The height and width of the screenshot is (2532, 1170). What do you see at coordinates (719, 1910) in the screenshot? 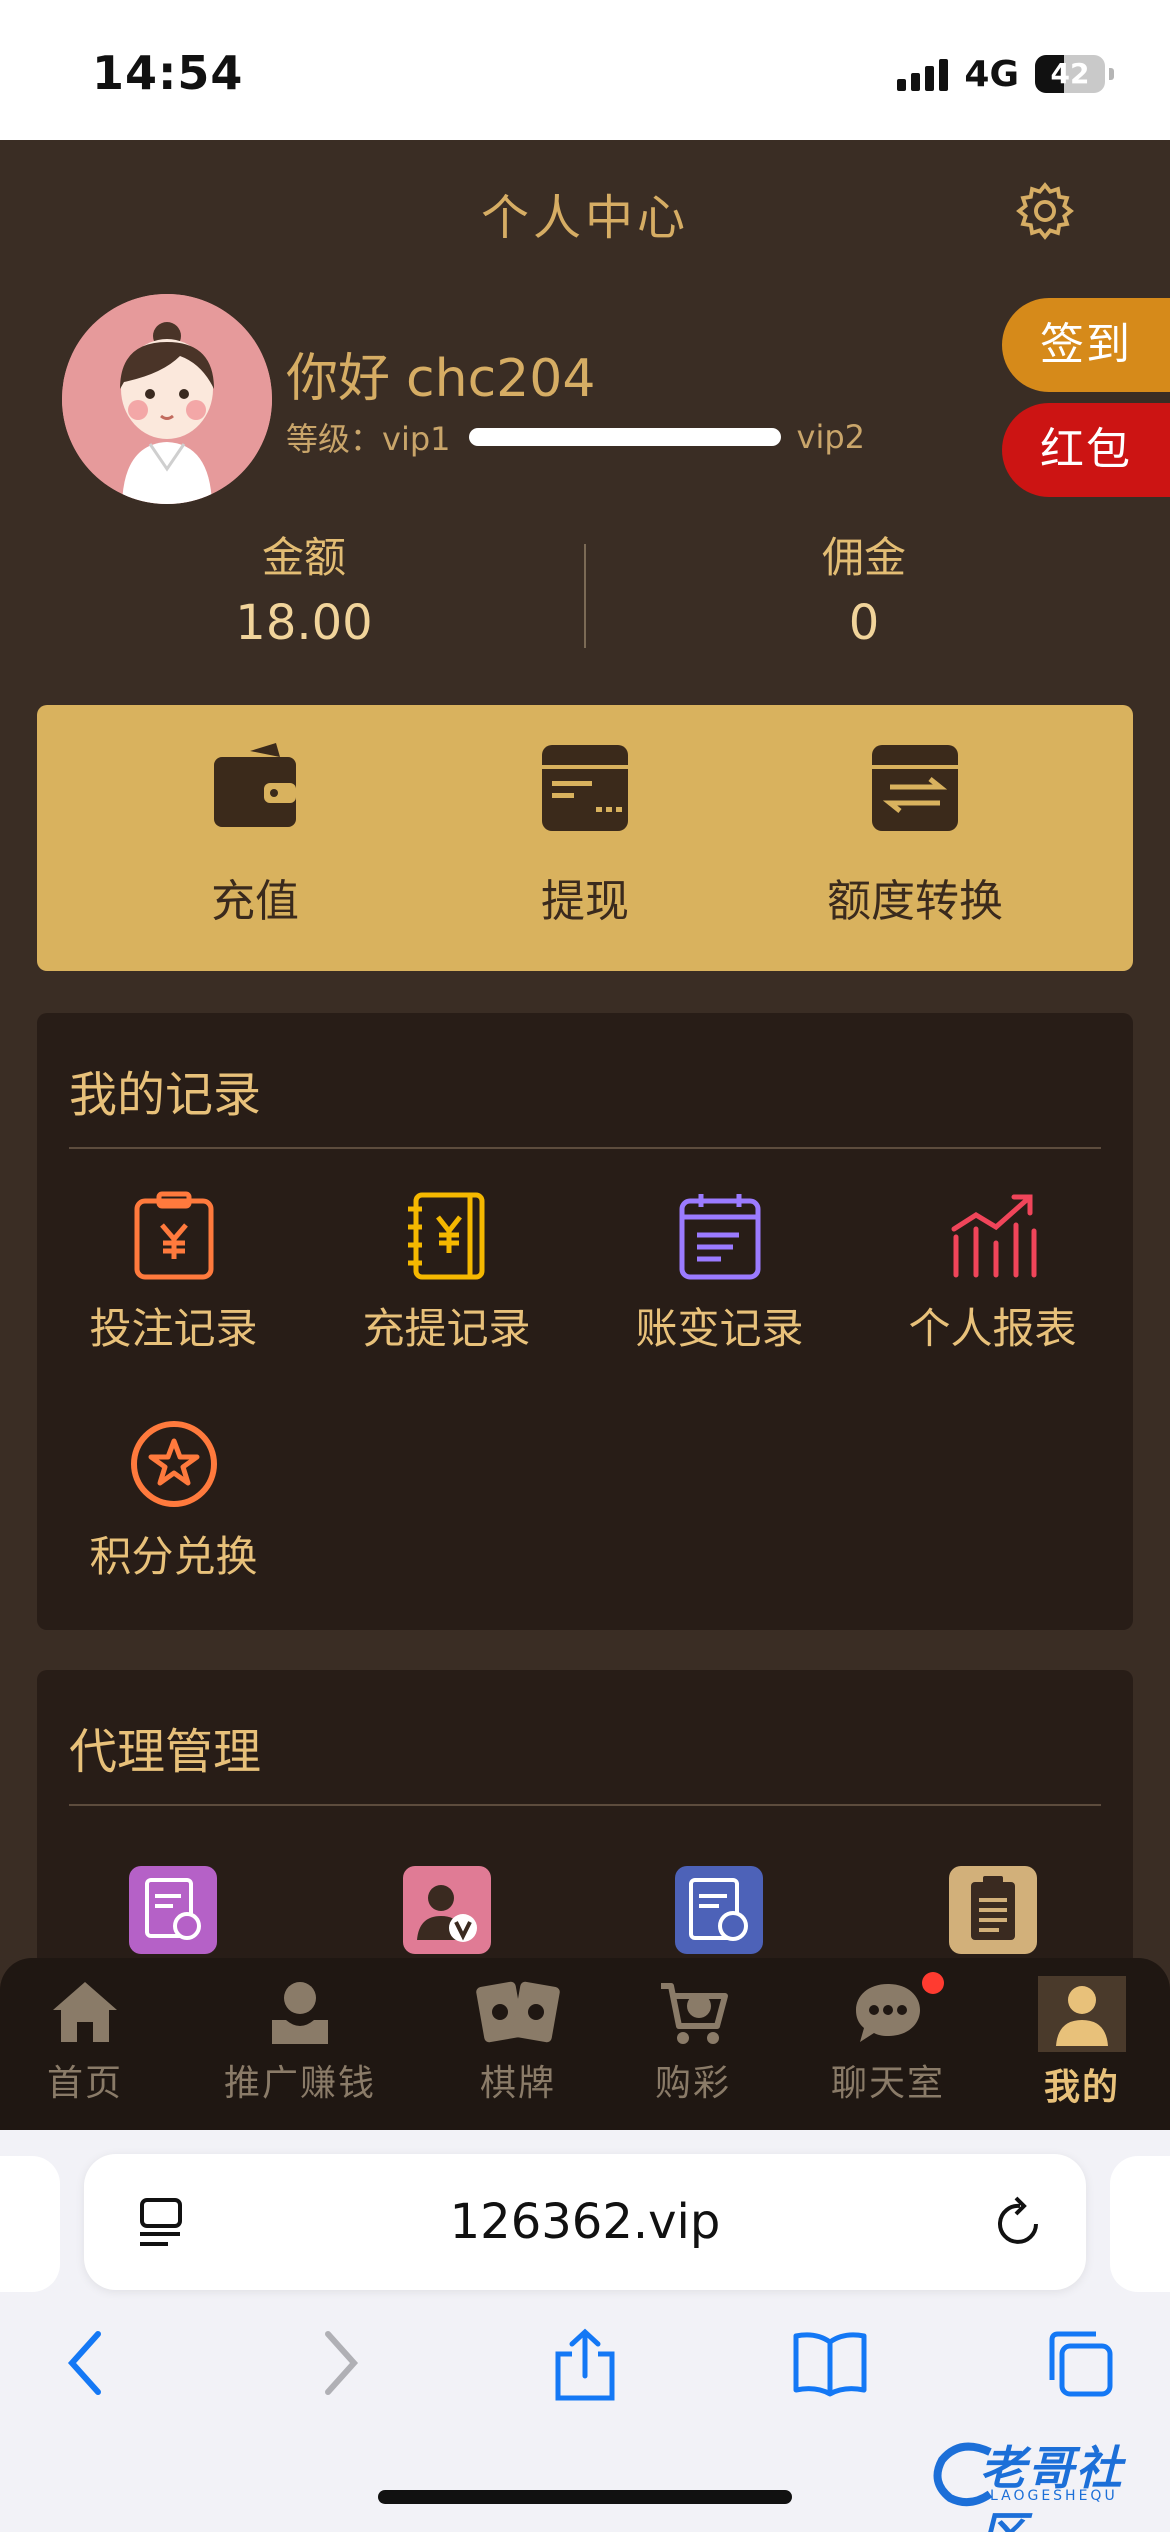
I see `money-doc-icon` at bounding box center [719, 1910].